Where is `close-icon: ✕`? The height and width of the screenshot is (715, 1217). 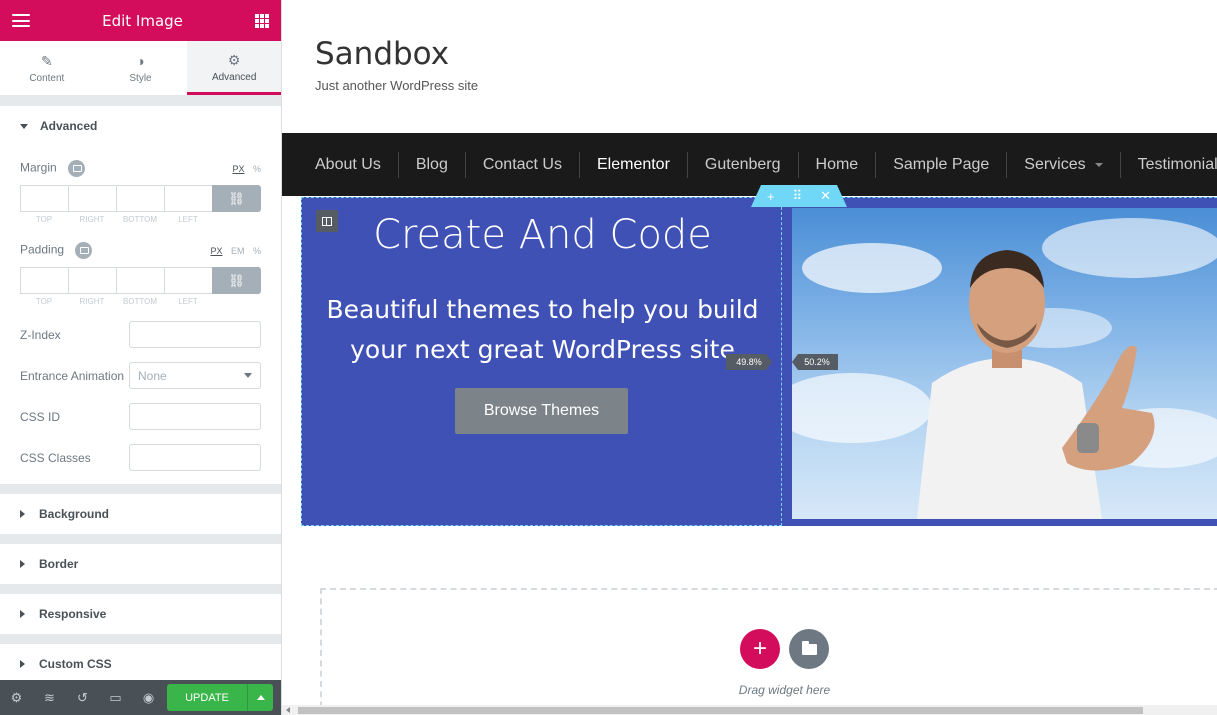
close-icon: ✕ is located at coordinates (825, 196).